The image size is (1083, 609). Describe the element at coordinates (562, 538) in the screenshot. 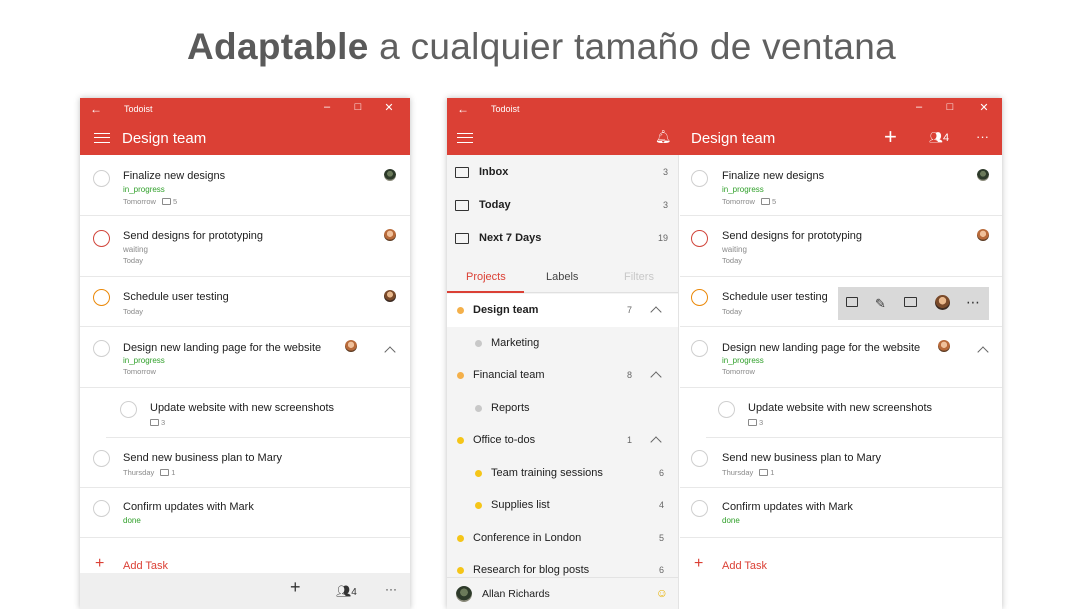

I see `project-item: Conference in London 5` at that location.